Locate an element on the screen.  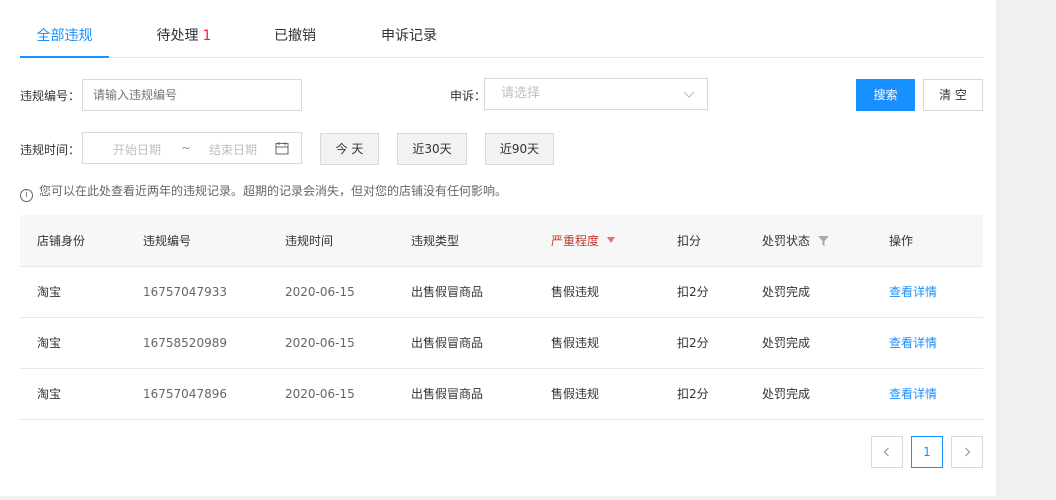
tab-revoked: 已撤销 is located at coordinates (295, 41).